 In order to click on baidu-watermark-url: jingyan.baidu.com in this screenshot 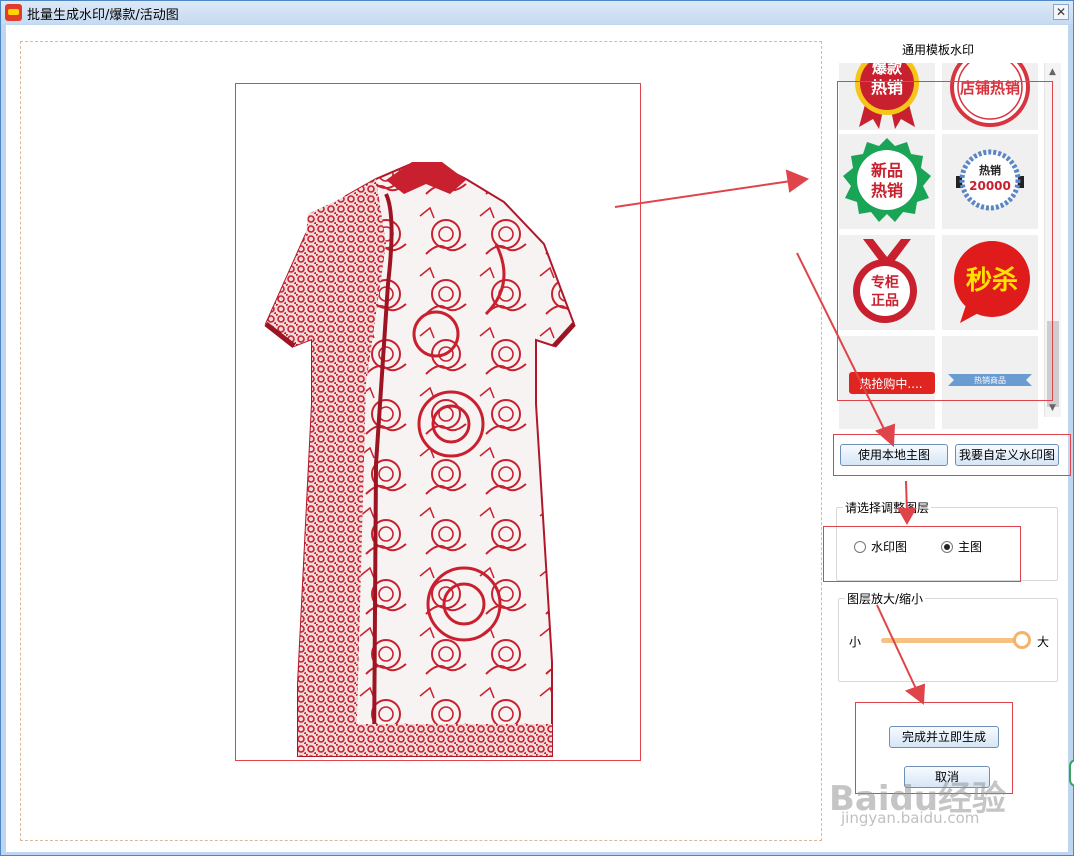, I will do `click(910, 818)`.